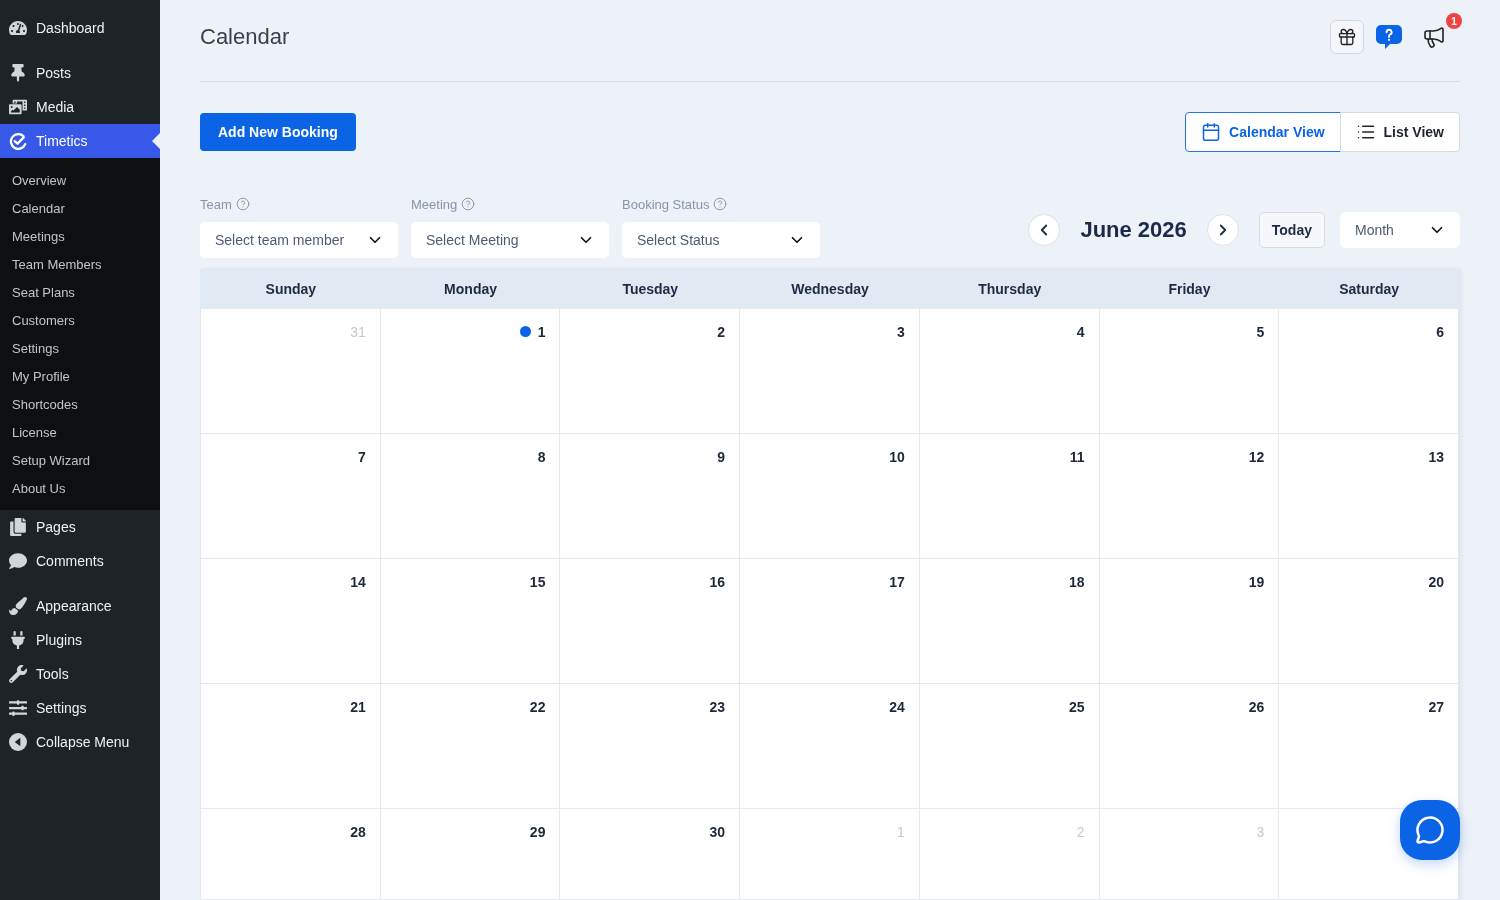  Describe the element at coordinates (1256, 582) in the screenshot. I see `date-number: 19` at that location.